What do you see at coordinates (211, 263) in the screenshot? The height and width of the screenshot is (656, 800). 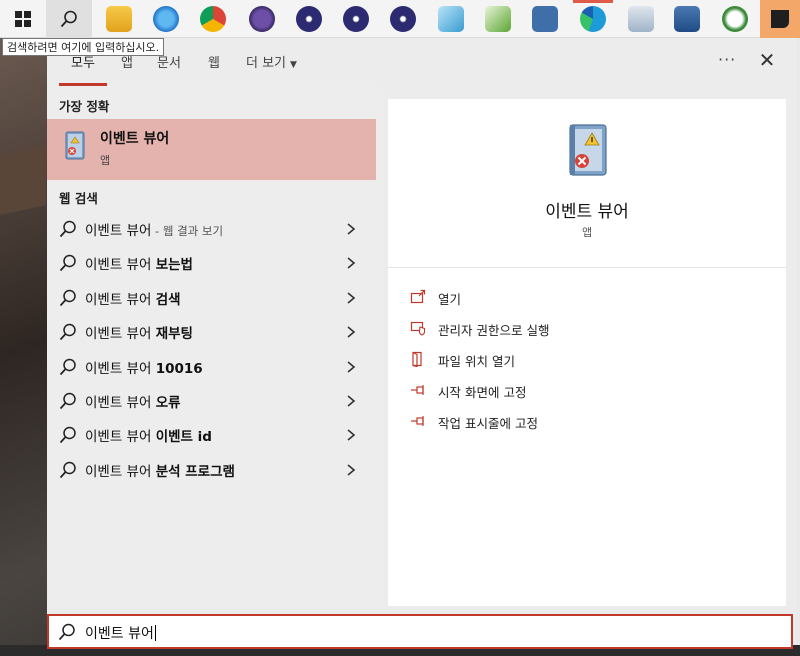 I see `web-search-result: 이벤트 뷰어 보는법` at bounding box center [211, 263].